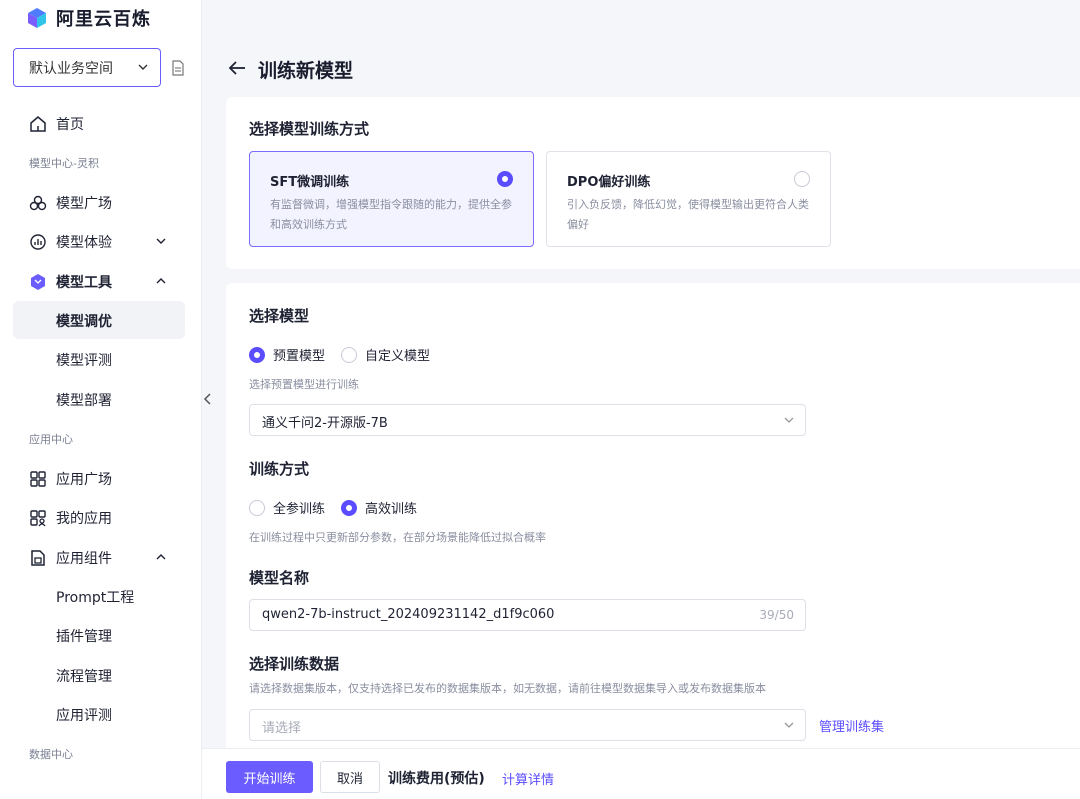  I want to click on workspace-select: 默认业务空间, so click(87, 67).